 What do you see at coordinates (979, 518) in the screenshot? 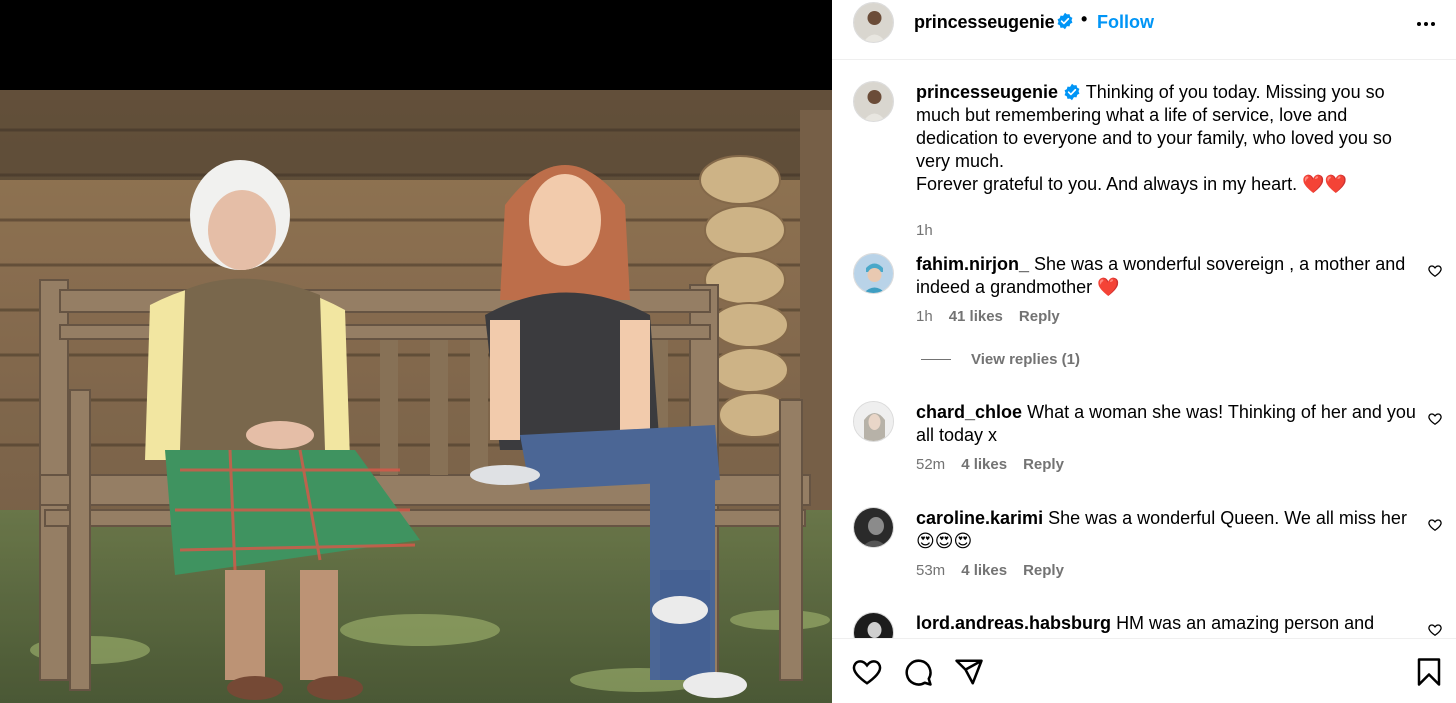
I see `comment-username: caroline.karimi` at bounding box center [979, 518].